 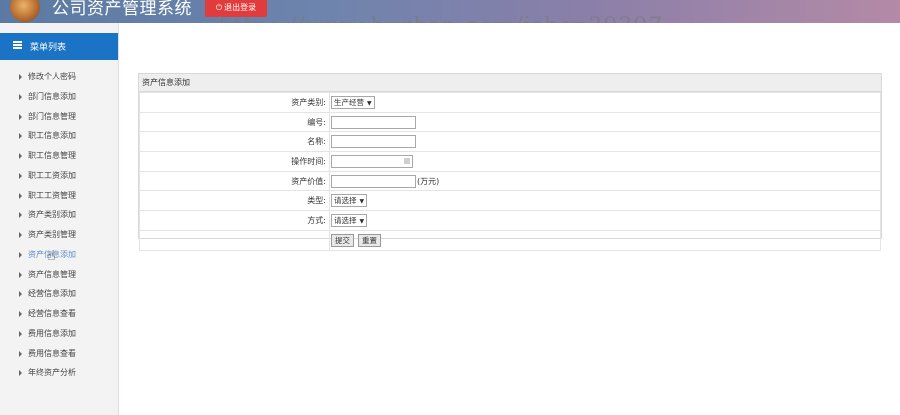 What do you see at coordinates (52, 76) in the screenshot?
I see `sidebar-item-label: 修改个人密码` at bounding box center [52, 76].